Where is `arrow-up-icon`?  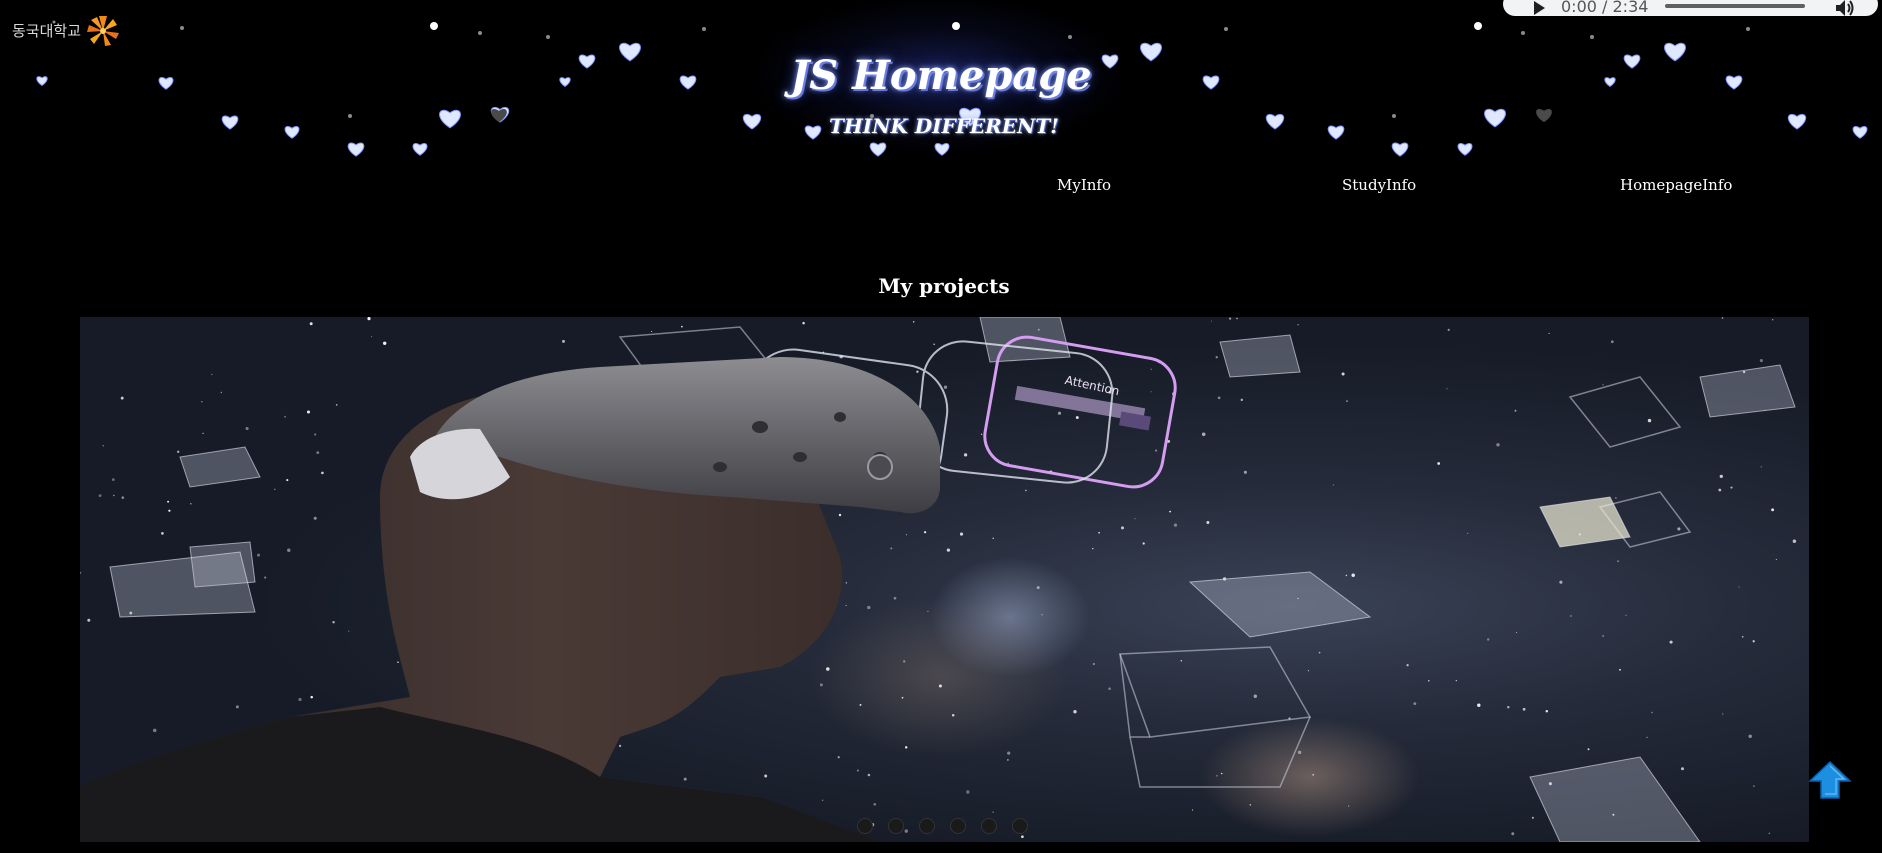 arrow-up-icon is located at coordinates (1830, 780).